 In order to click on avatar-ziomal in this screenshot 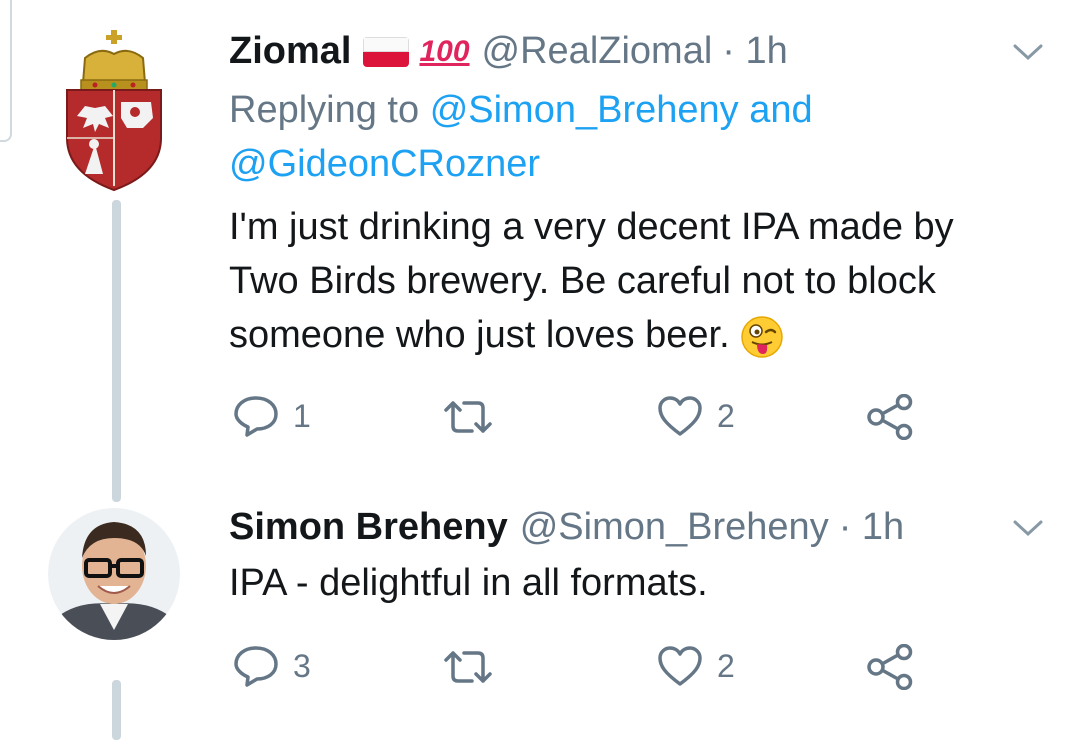, I will do `click(115, 110)`.